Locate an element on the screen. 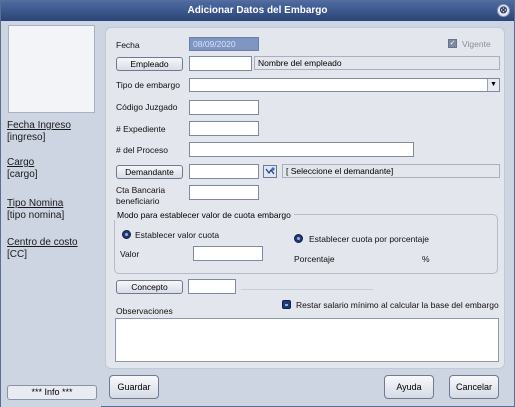 Image resolution: width=515 pixels, height=407 pixels. proceso-field is located at coordinates (301, 149).